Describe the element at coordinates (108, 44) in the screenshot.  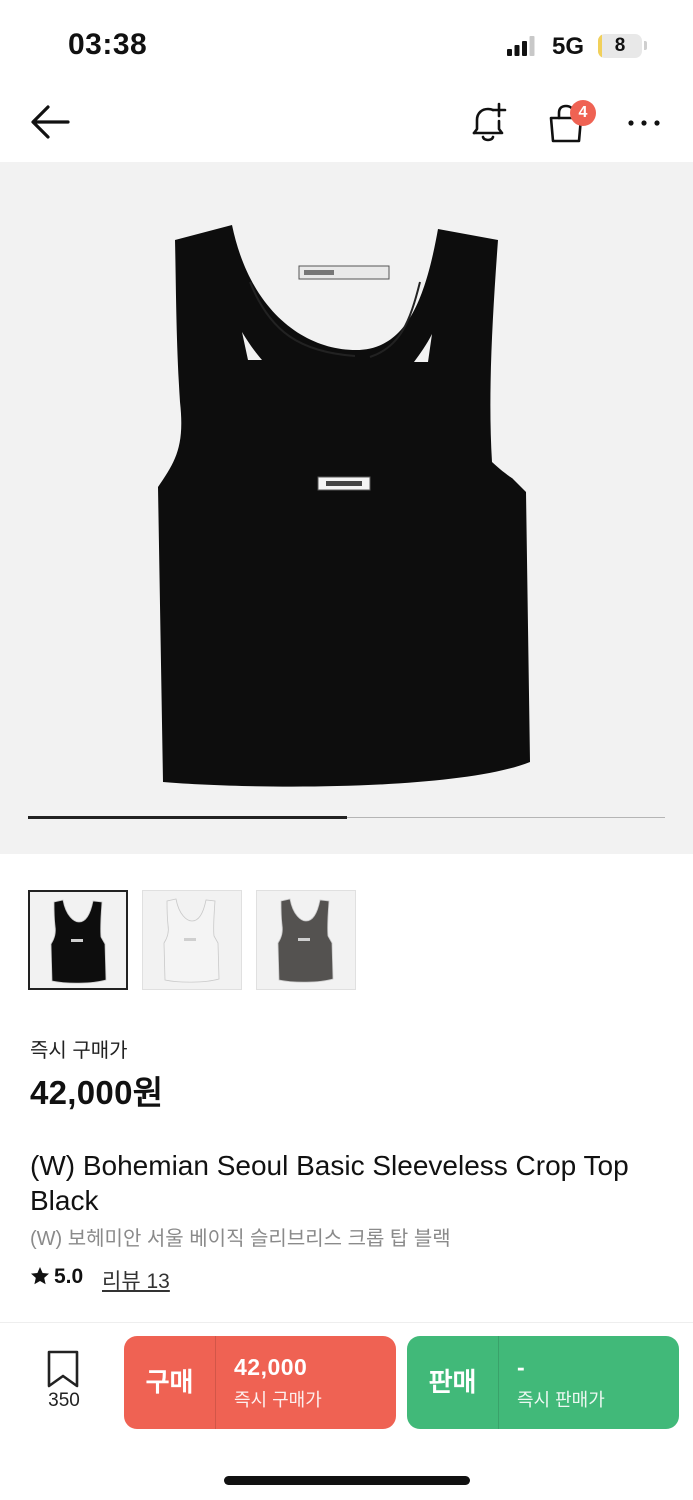
I see `status-time: 03:38` at that location.